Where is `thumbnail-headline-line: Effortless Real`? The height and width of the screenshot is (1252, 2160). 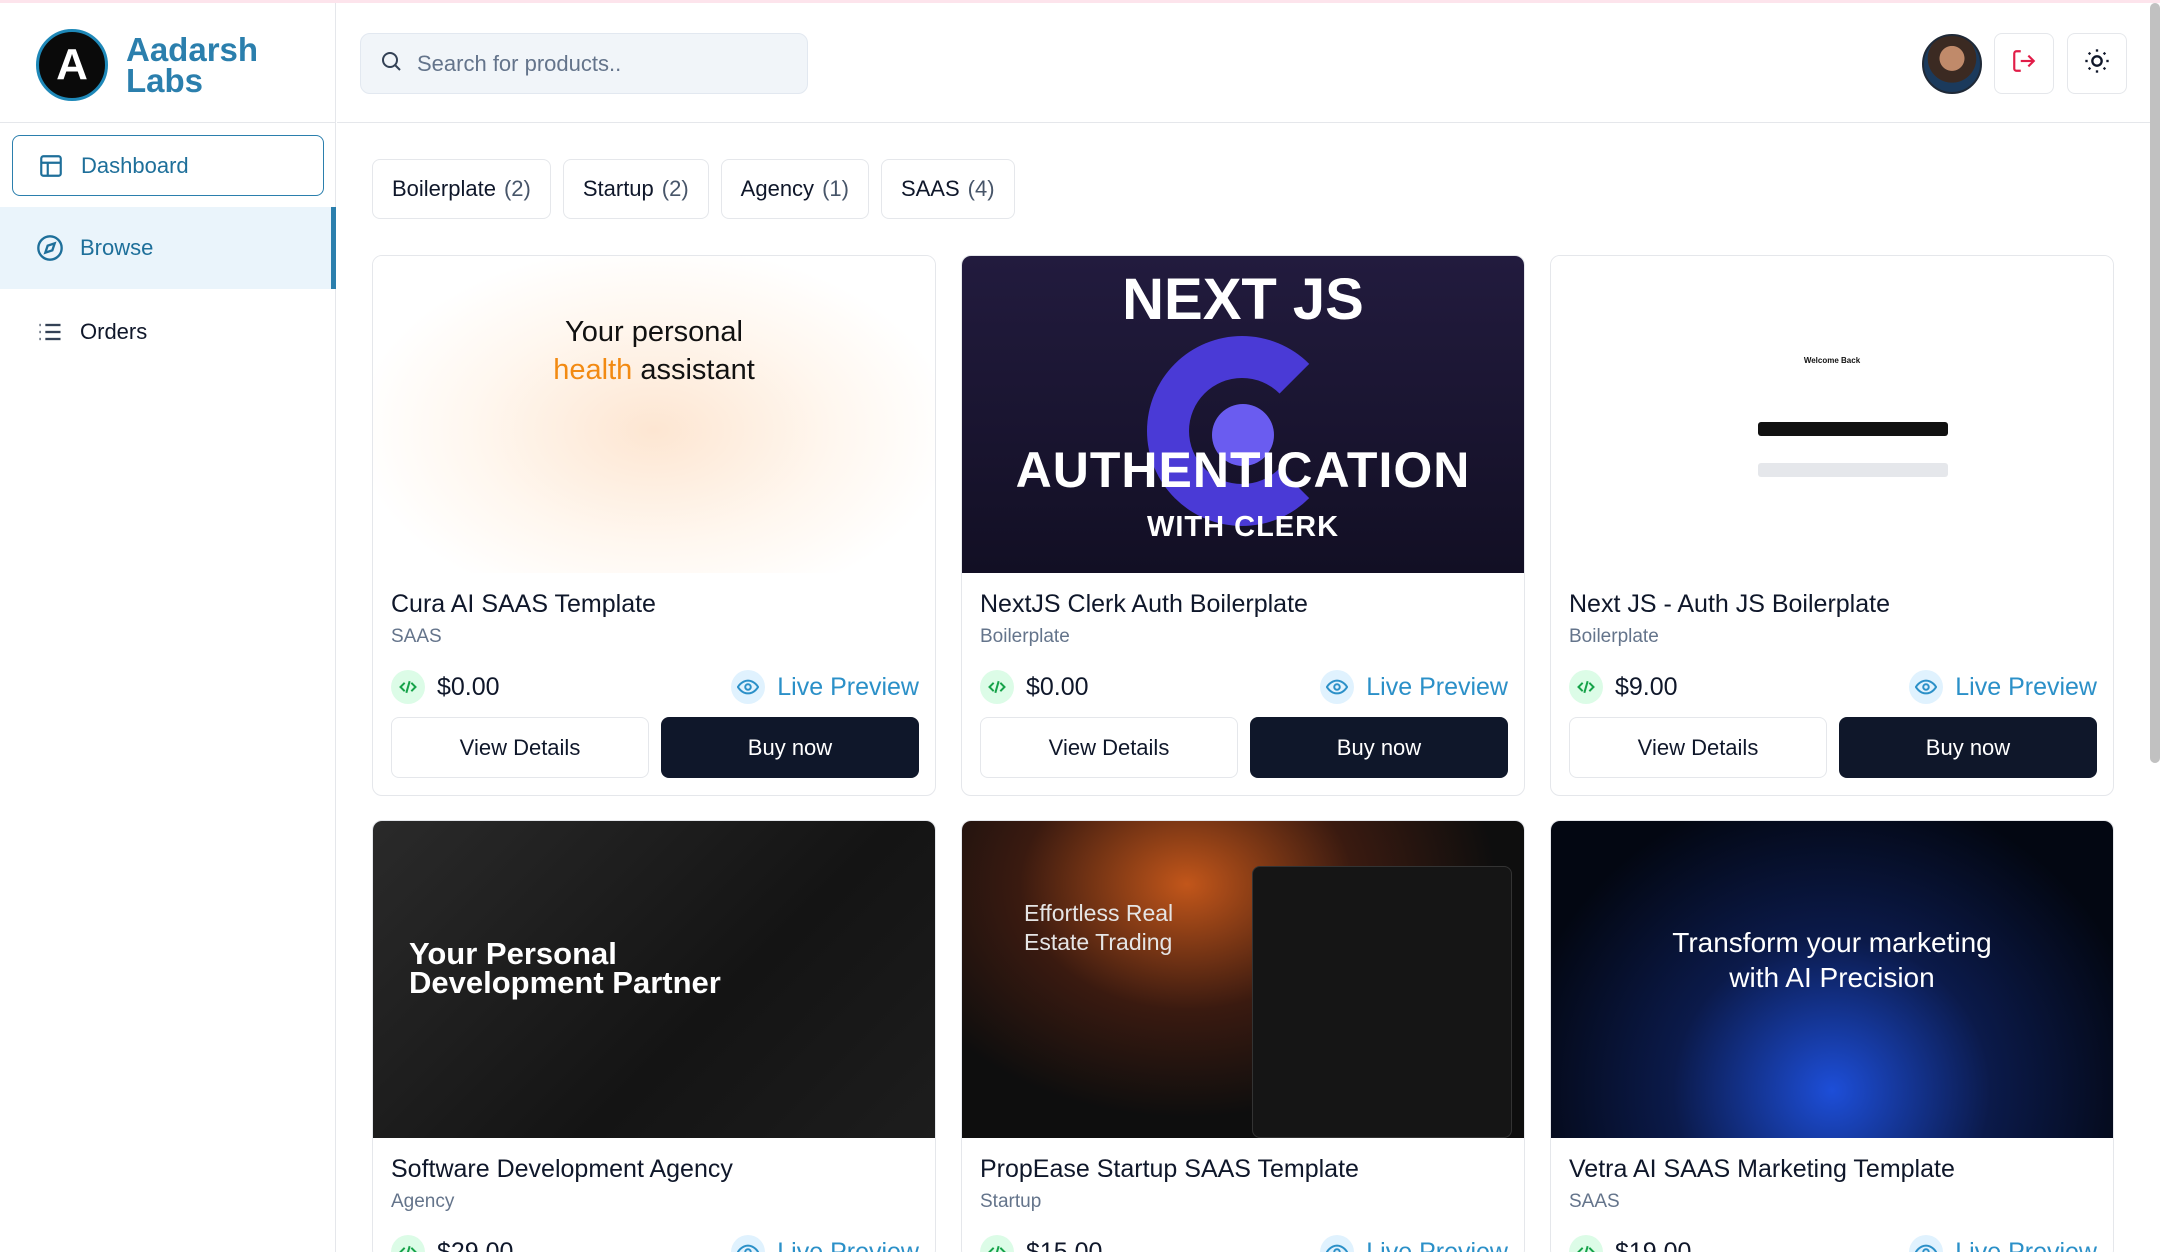
thumbnail-headline-line: Effortless Real is located at coordinates (1099, 913).